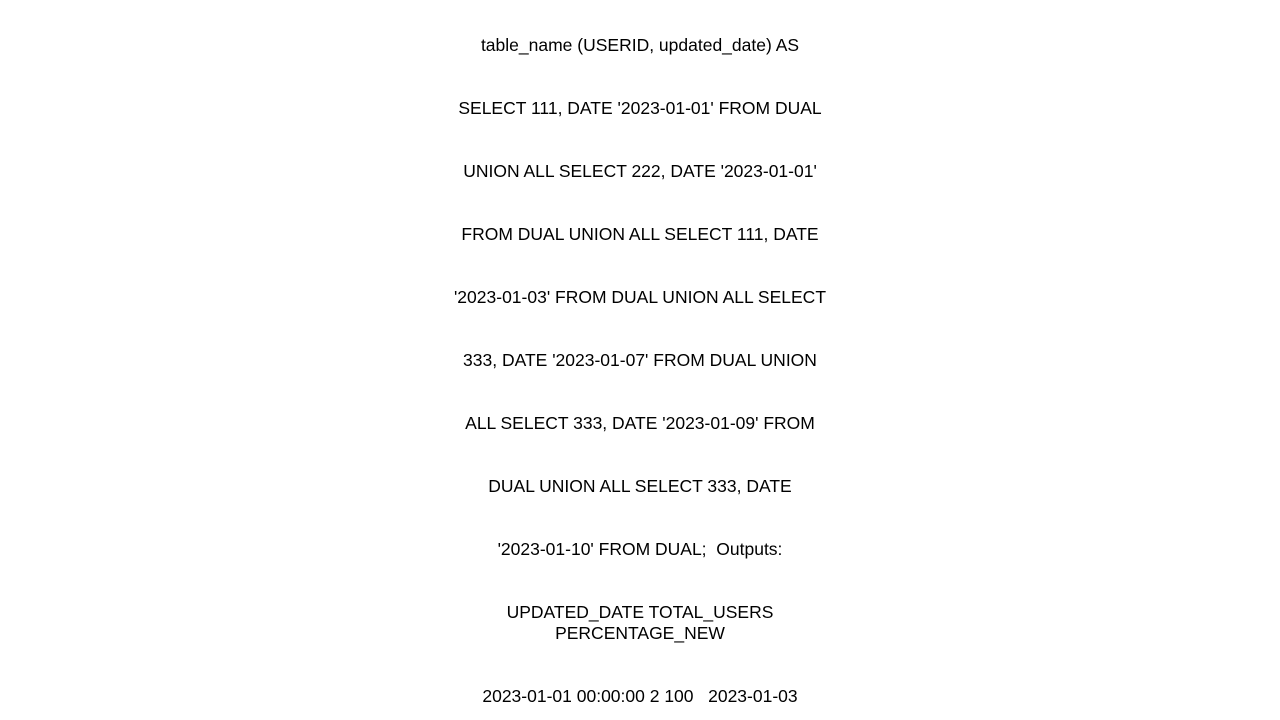 The height and width of the screenshot is (720, 1280). I want to click on text-line: table_name (USERID, updated_date) AS, so click(640, 45).